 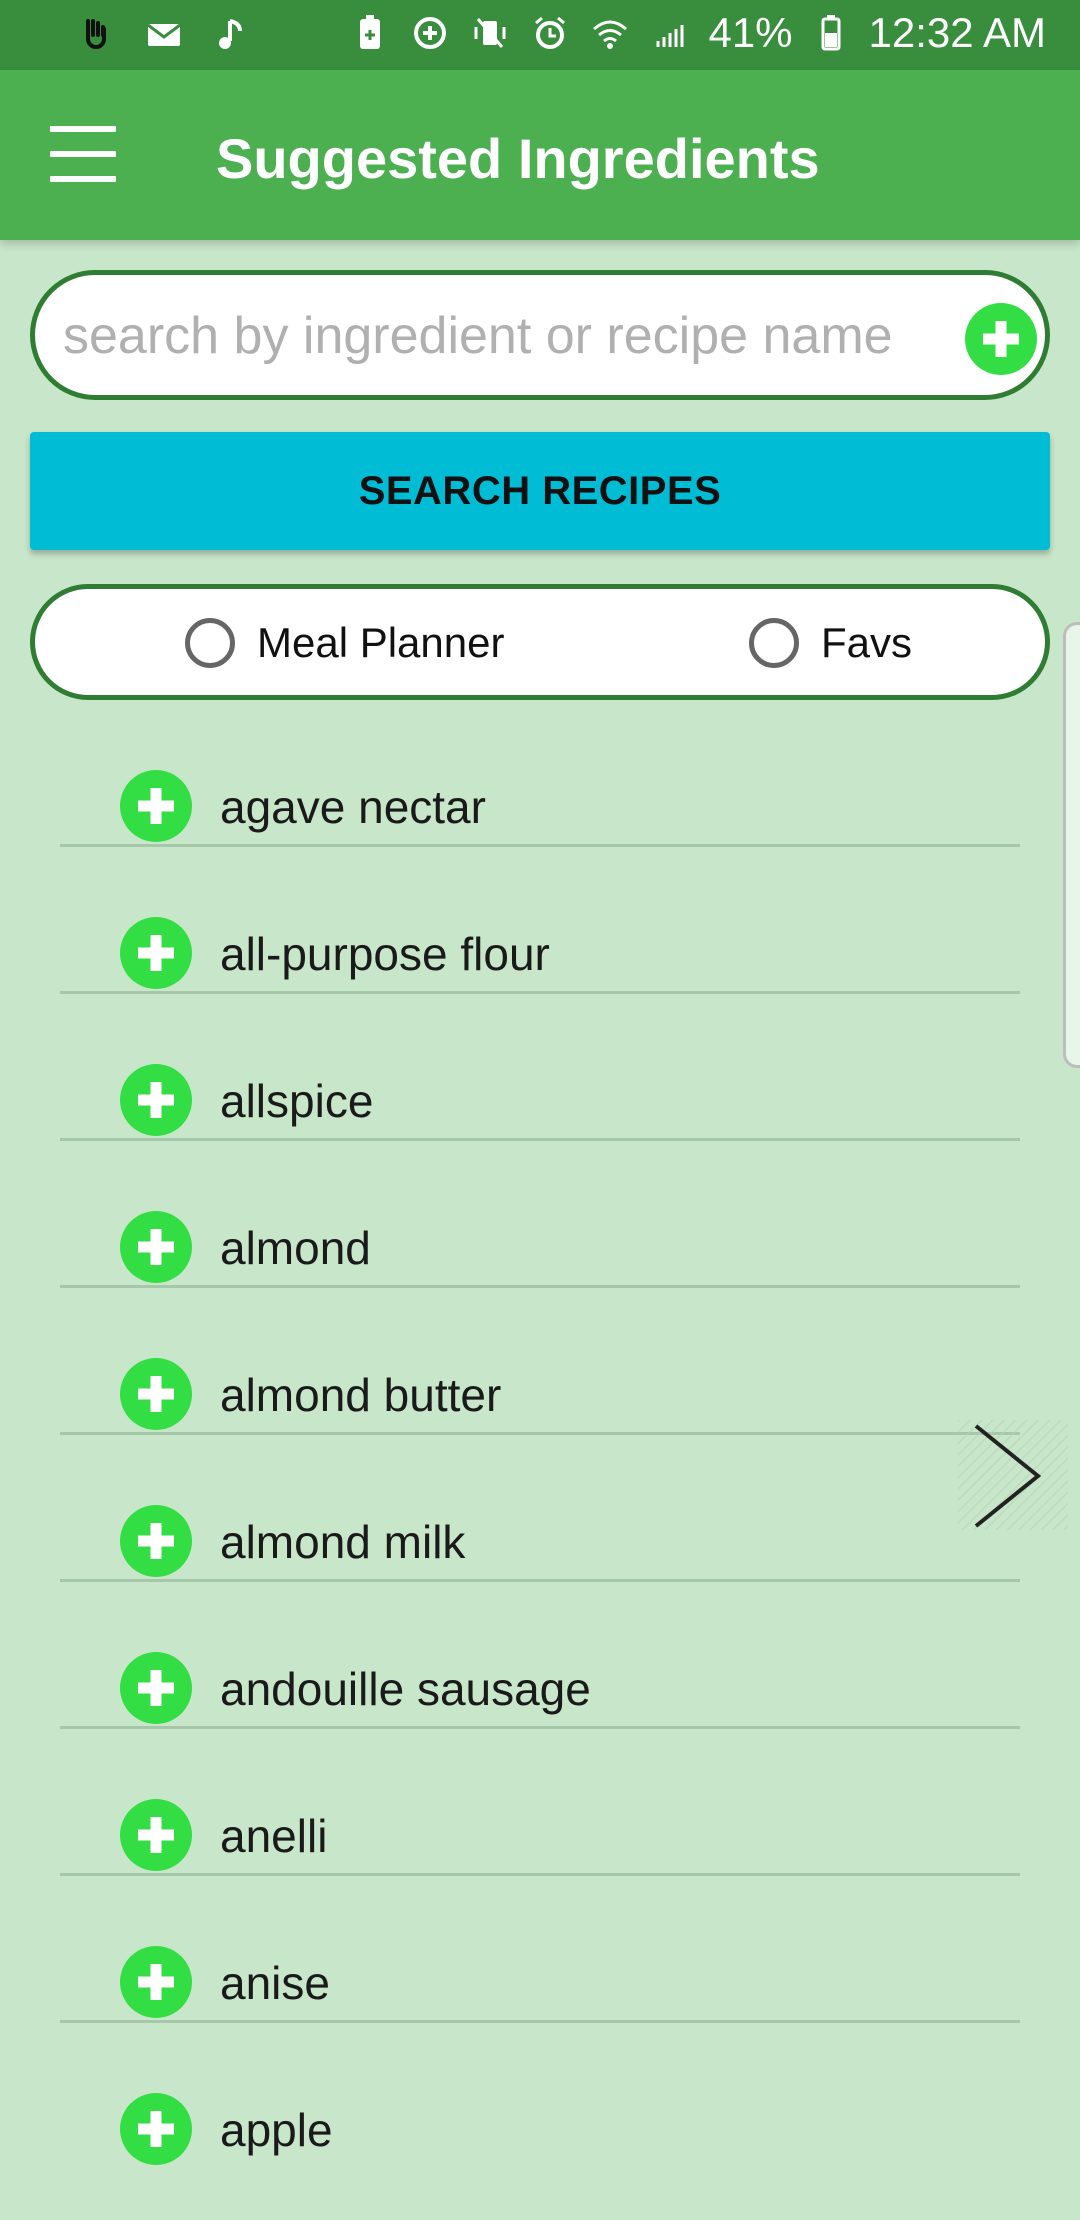 I want to click on search-recipes-button: SEARCH RECIPES, so click(x=540, y=491).